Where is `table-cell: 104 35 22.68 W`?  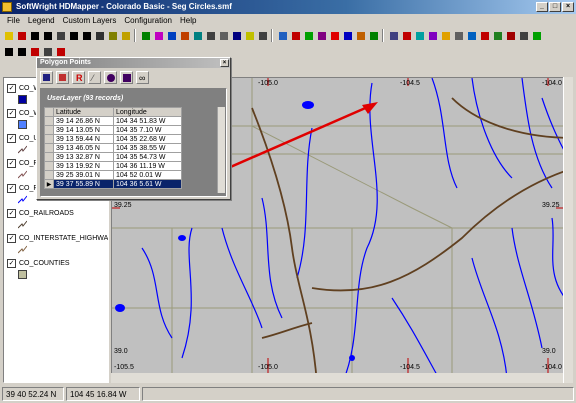
table-cell: 104 35 22.68 W is located at coordinates (147, 139).